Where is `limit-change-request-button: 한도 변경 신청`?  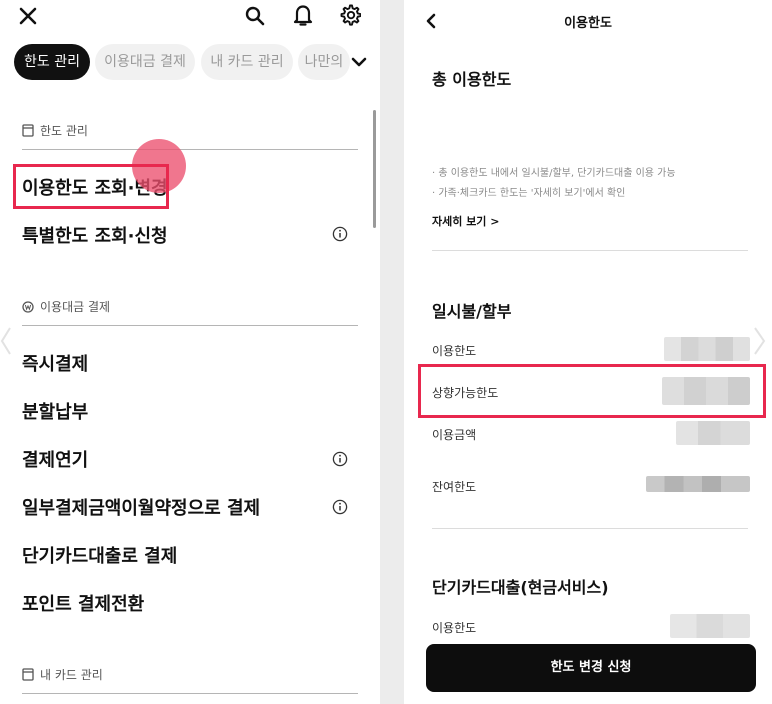
limit-change-request-button: 한도 변경 신청 is located at coordinates (591, 668).